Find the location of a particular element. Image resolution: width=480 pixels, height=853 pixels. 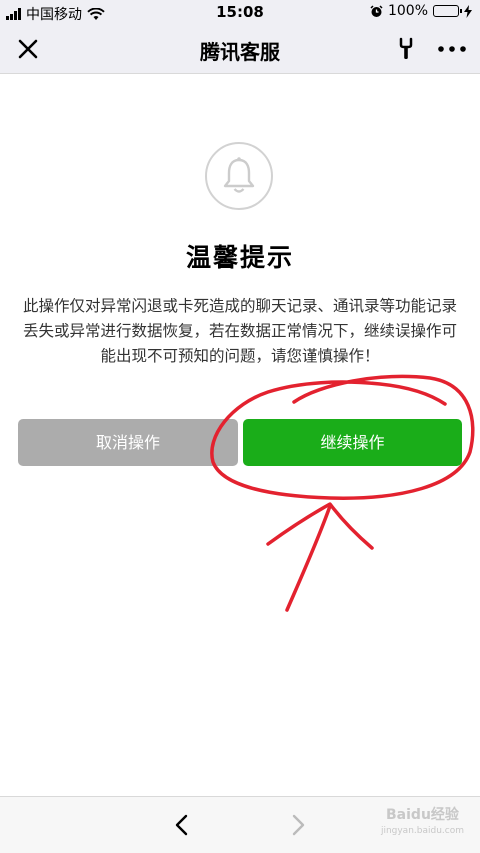

chevron-left-icon is located at coordinates (182, 825).